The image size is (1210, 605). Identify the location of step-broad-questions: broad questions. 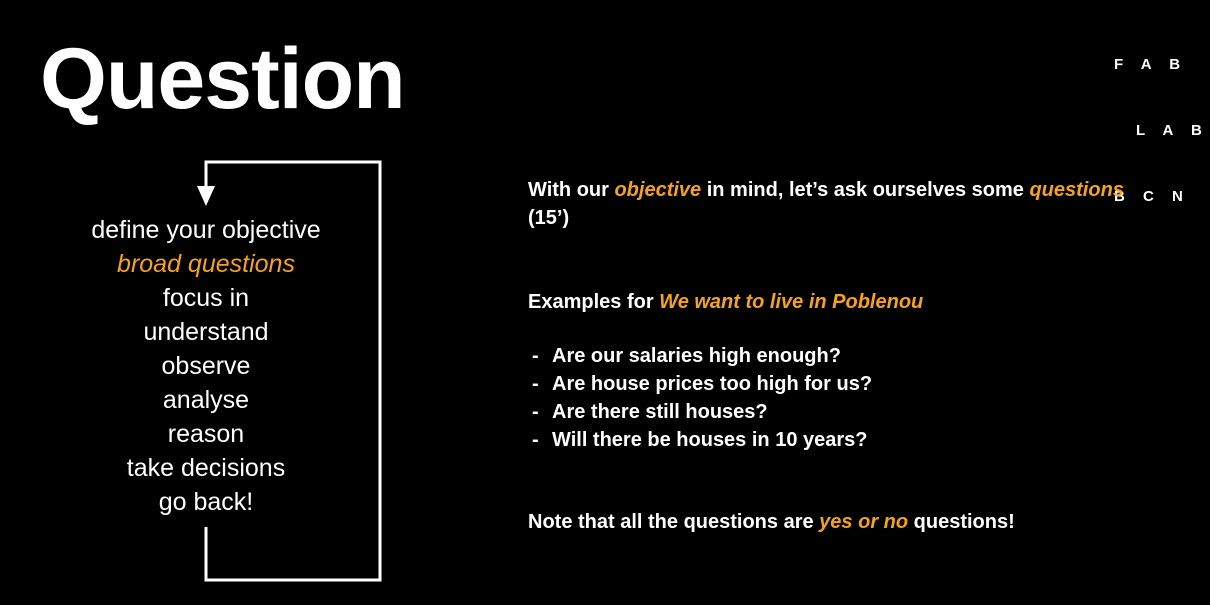
(206, 264).